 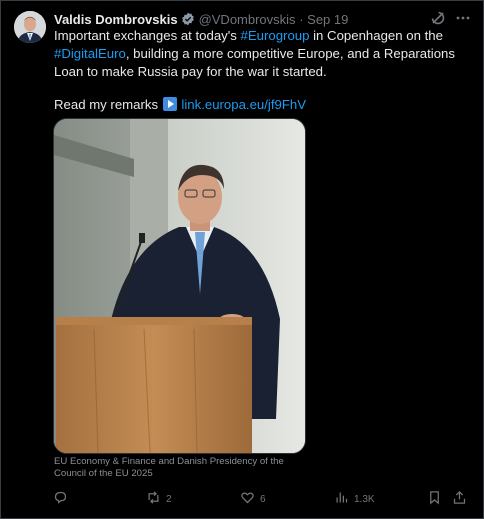 I want to click on author-name: Valdis Dombrovskis, so click(x=116, y=19).